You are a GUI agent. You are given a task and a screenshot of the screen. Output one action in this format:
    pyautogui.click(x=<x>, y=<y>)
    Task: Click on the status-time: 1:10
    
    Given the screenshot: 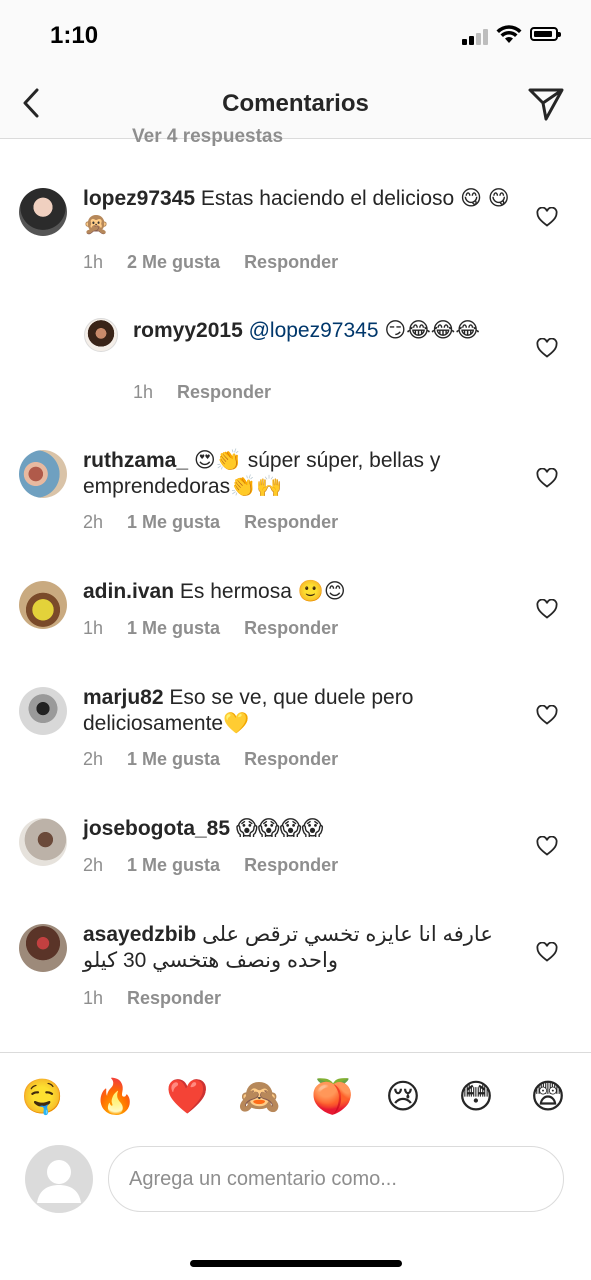 What is the action you would take?
    pyautogui.click(x=74, y=35)
    